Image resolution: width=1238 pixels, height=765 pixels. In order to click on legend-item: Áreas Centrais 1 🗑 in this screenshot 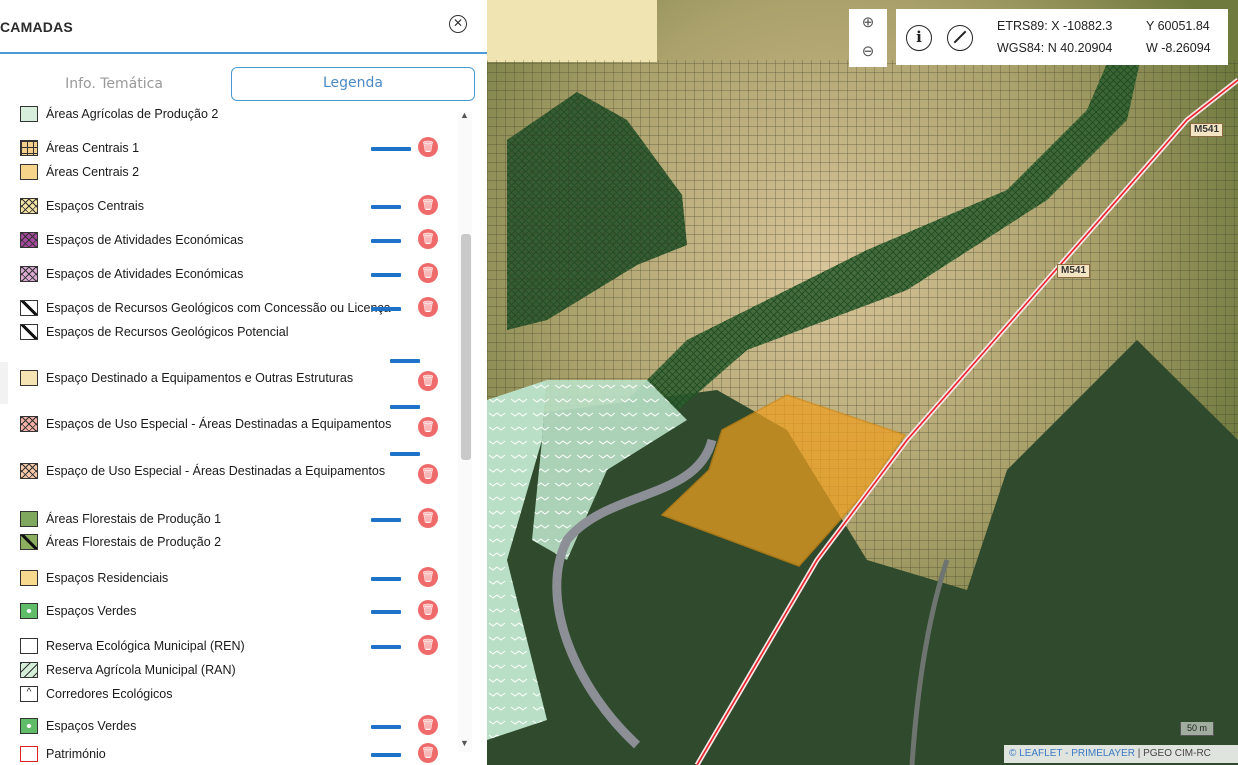, I will do `click(226, 147)`.